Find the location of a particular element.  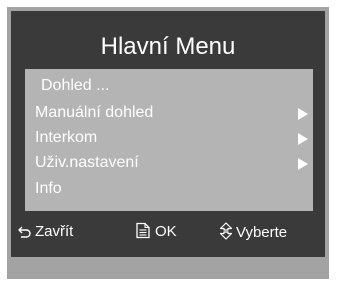

softkey-bar: Zavřít OK Vyberte is located at coordinates (168, 234).